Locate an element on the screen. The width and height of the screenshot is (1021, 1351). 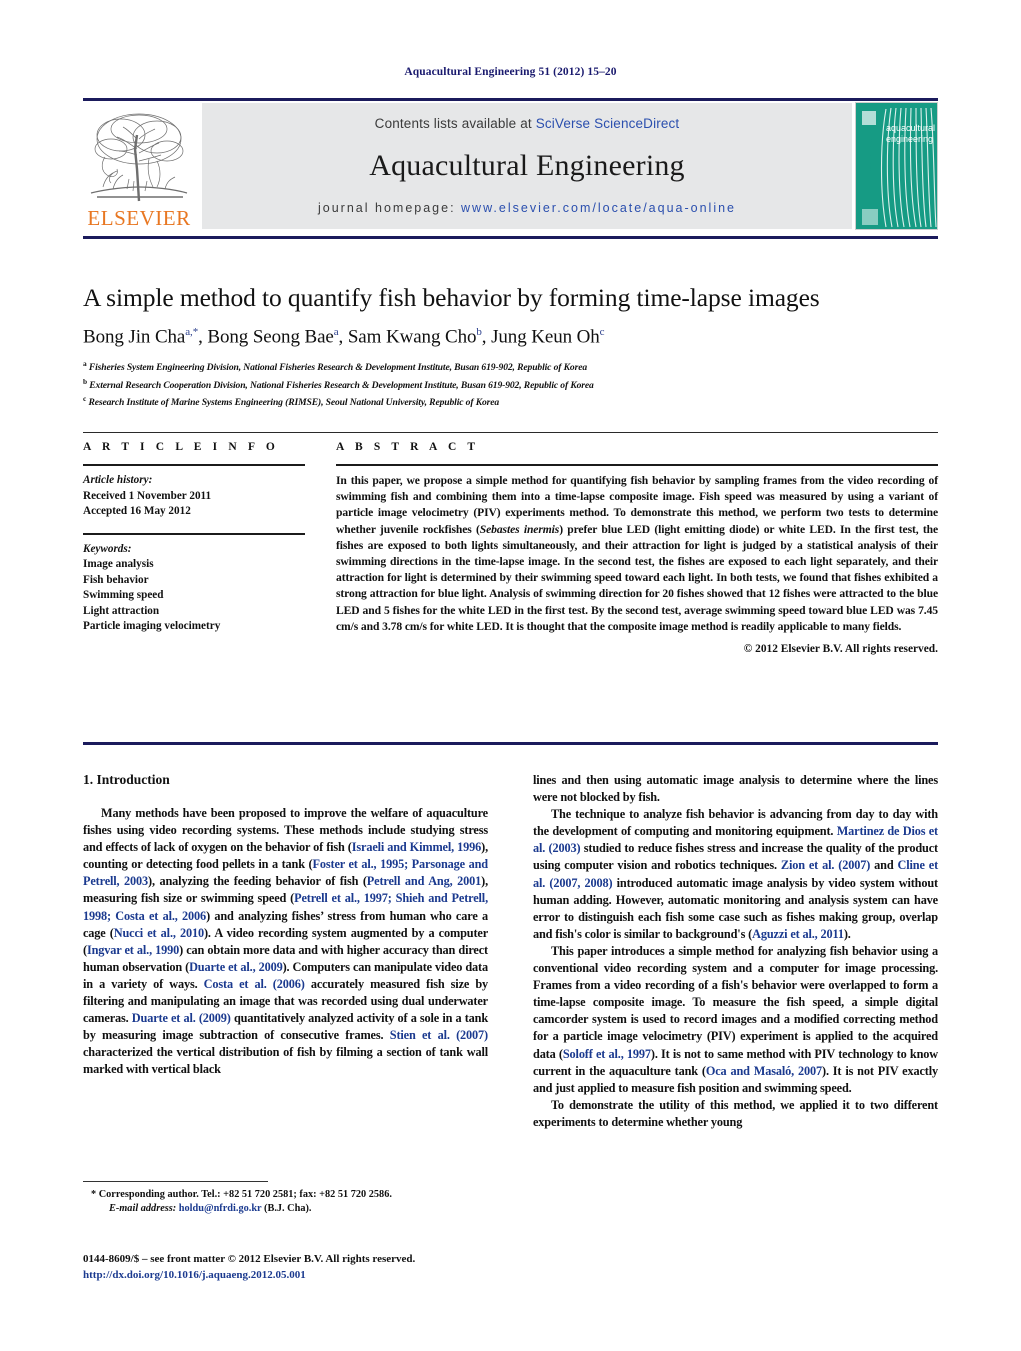
email-link: holdu@nfrdi.go.kr is located at coordinates (220, 1208).